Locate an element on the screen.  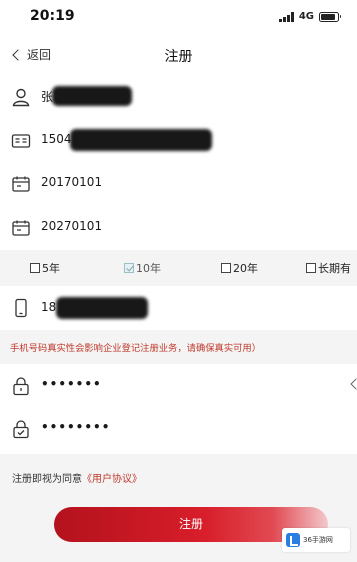
password-value: ••••••• is located at coordinates (71, 384).